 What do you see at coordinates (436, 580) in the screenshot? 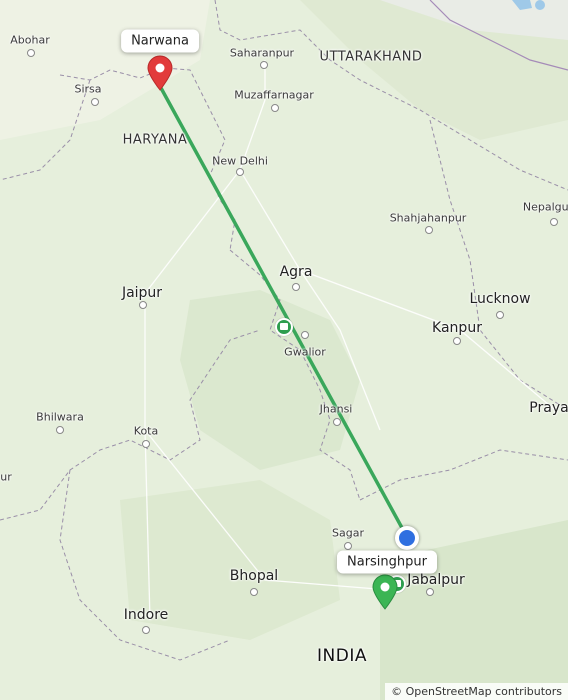
I see `city-label-jabalpur: Jabalpur` at bounding box center [436, 580].